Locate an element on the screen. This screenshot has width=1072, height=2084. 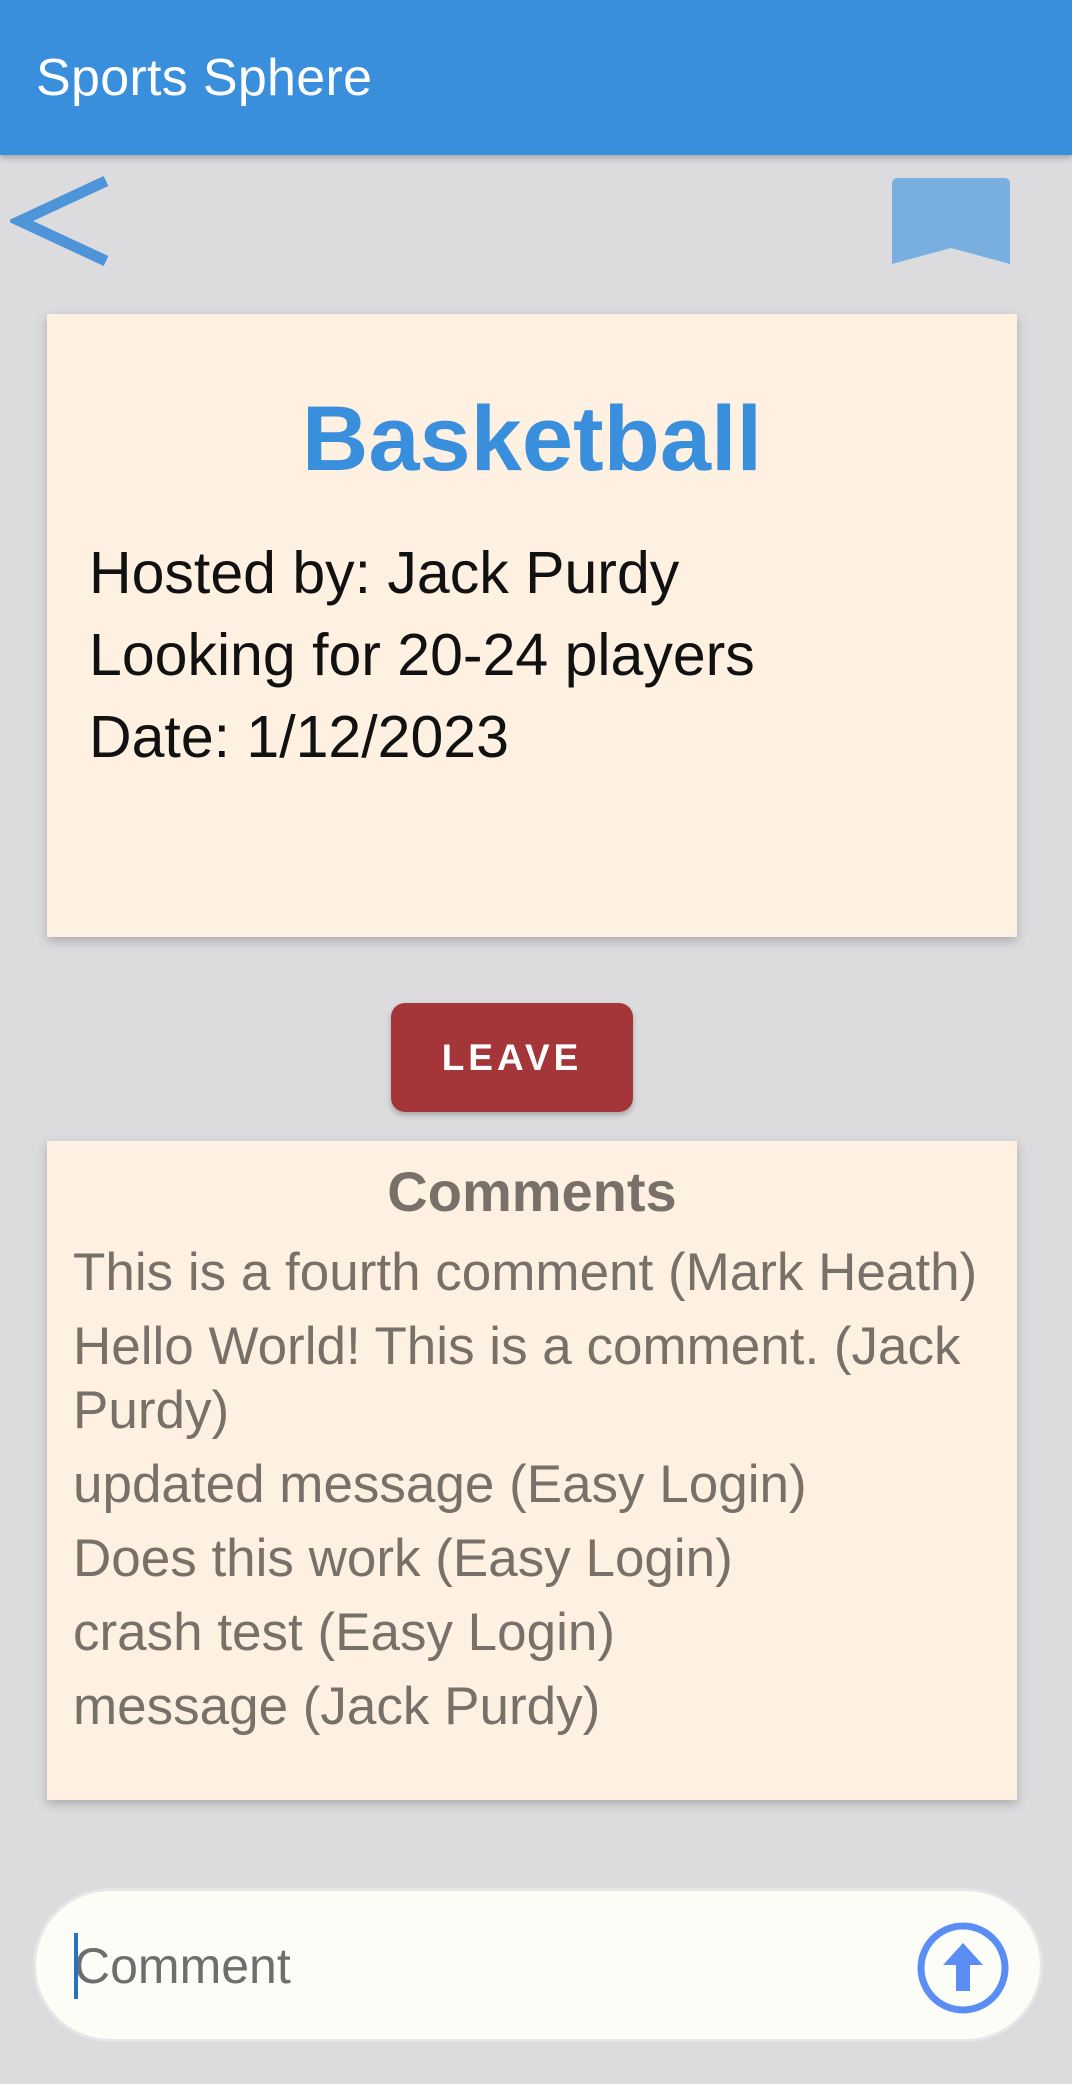
chevron-left-icon is located at coordinates (57, 221).